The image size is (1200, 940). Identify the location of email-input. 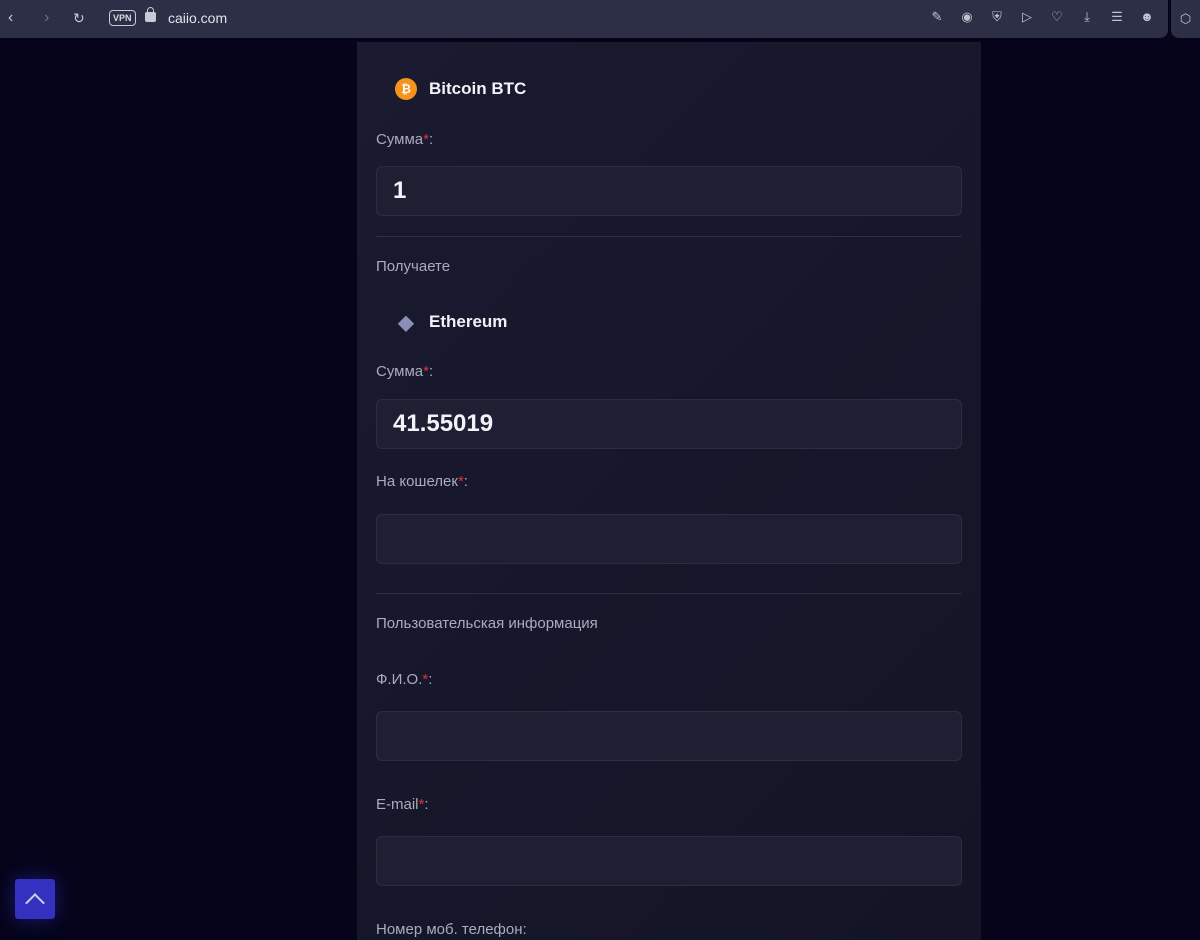
(669, 861).